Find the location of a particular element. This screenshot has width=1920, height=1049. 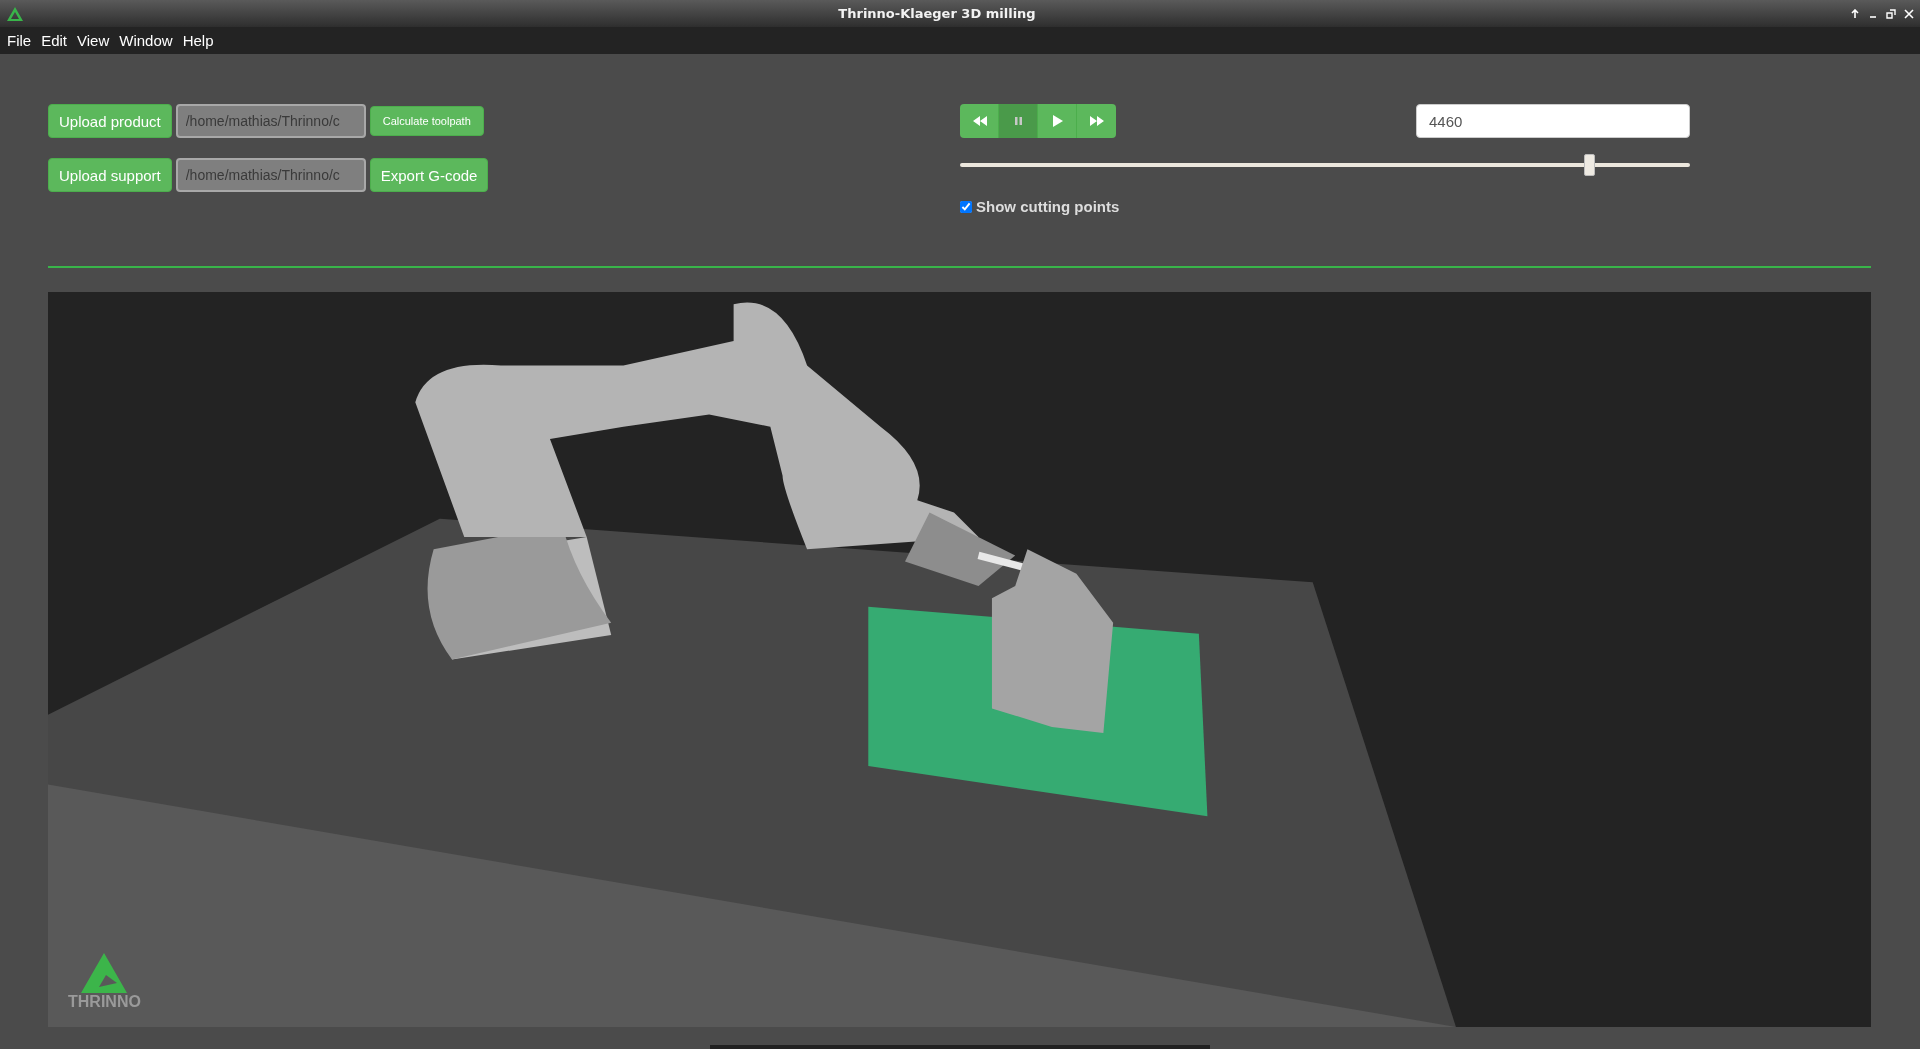

window-title: Thrinno-Klaeger 3D milling is located at coordinates (937, 13).